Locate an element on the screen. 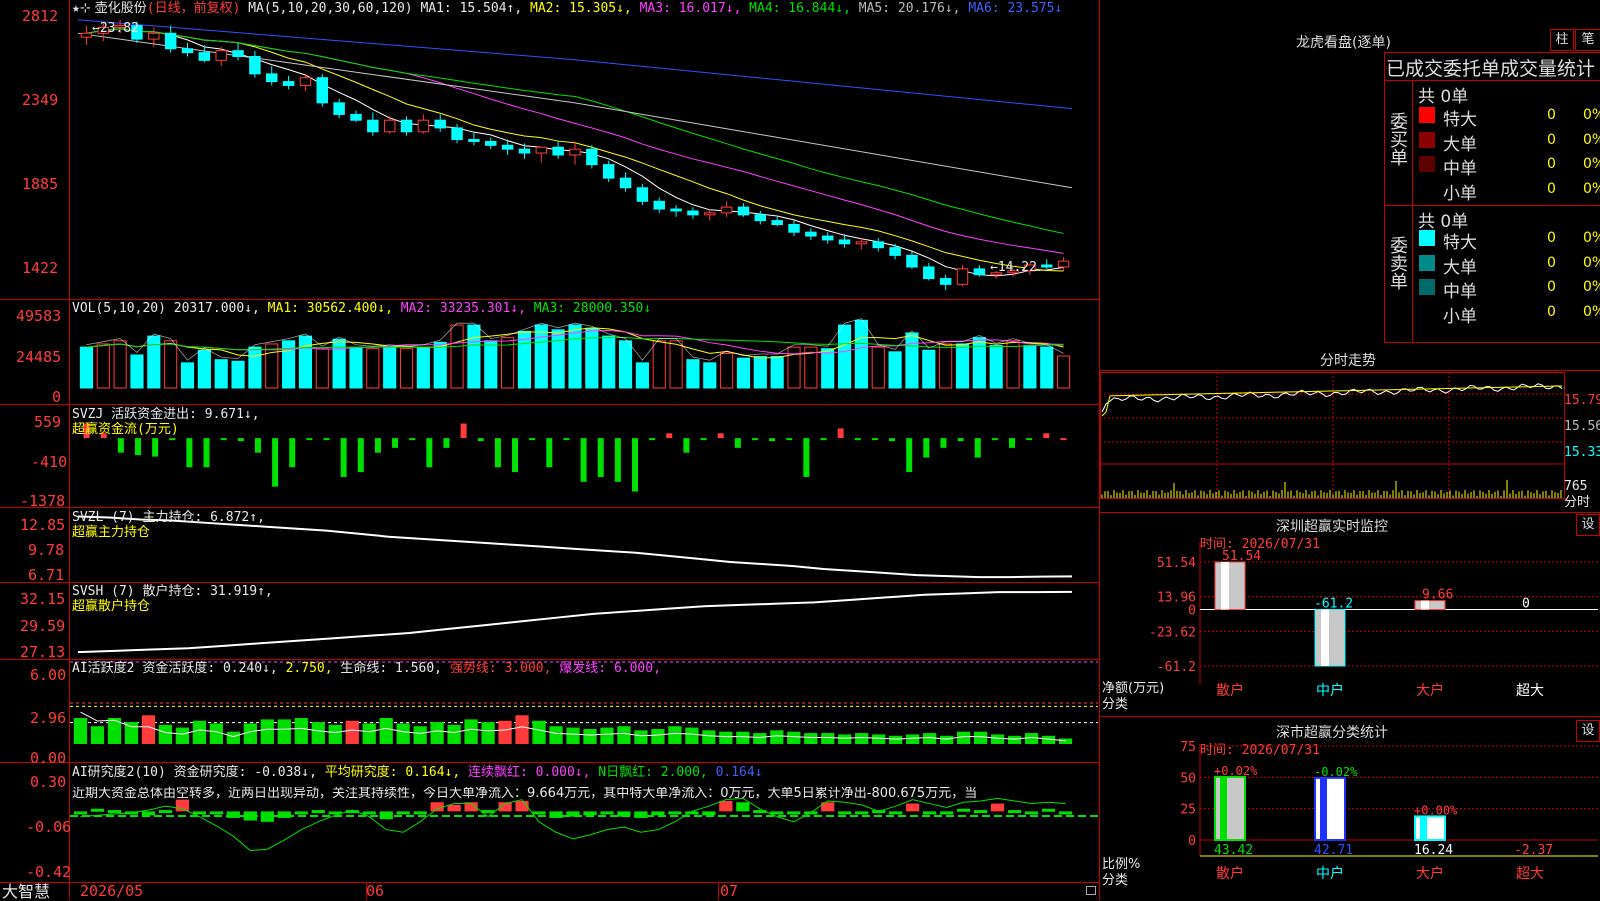 Image resolution: width=1600 pixels, height=901 pixels. ma1-value: MA1: 15.504↑, is located at coordinates (471, 8).